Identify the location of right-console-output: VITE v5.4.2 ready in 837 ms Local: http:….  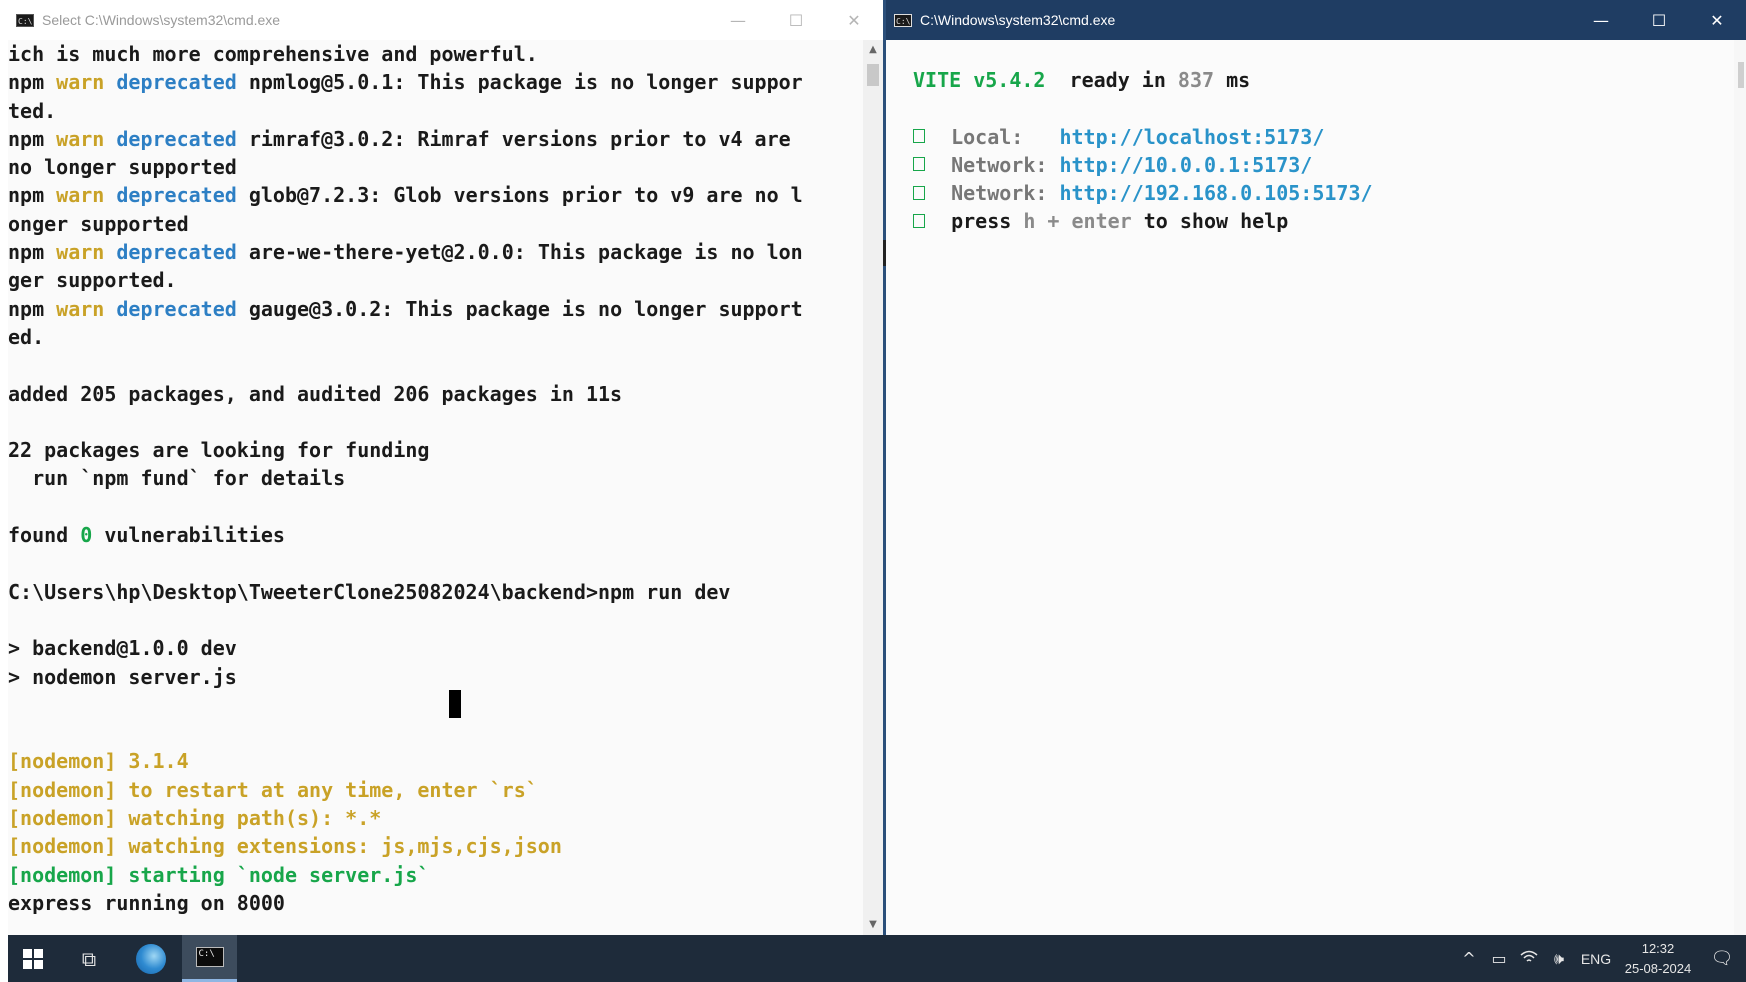
(1143, 151).